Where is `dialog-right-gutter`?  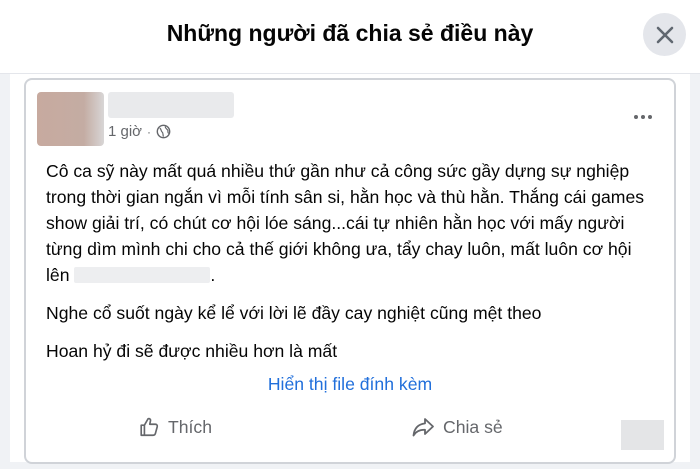 dialog-right-gutter is located at coordinates (695, 271).